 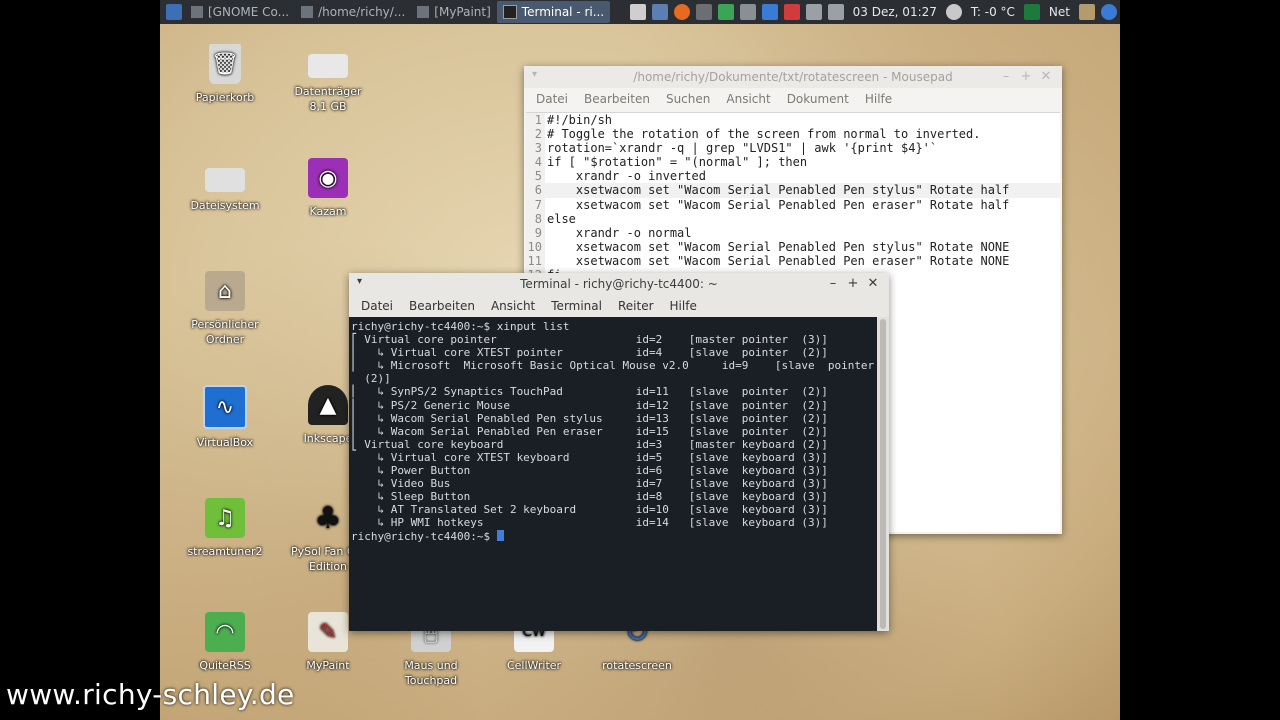 I want to click on editor-line: 4 if [ "$rotation" = "(normal" ]; then, so click(x=793, y=162).